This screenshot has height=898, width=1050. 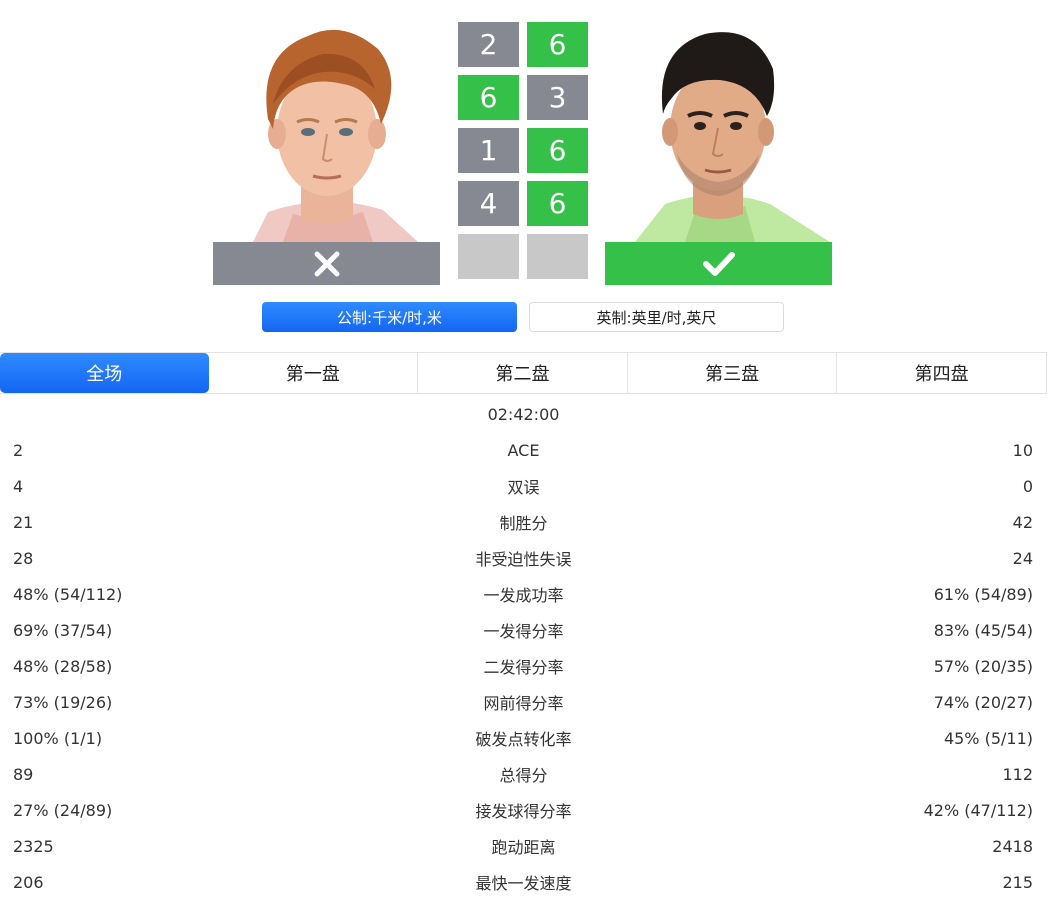 I want to click on stat-label: 跑动距离, so click(x=523, y=847).